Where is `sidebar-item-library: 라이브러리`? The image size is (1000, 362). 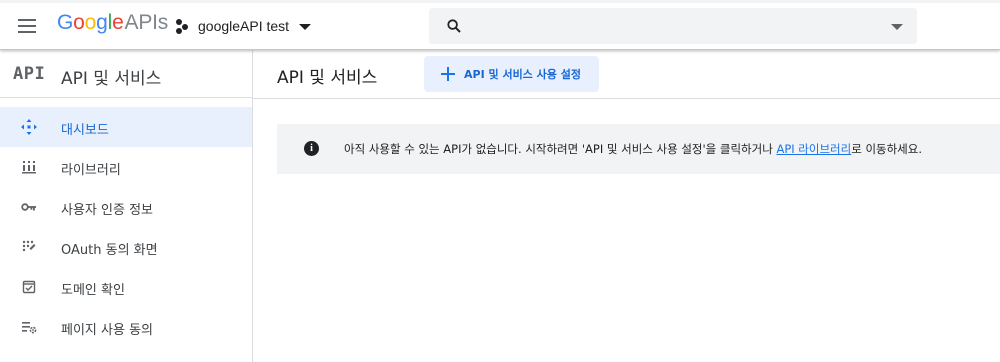 sidebar-item-library: 라이브러리 is located at coordinates (126, 167).